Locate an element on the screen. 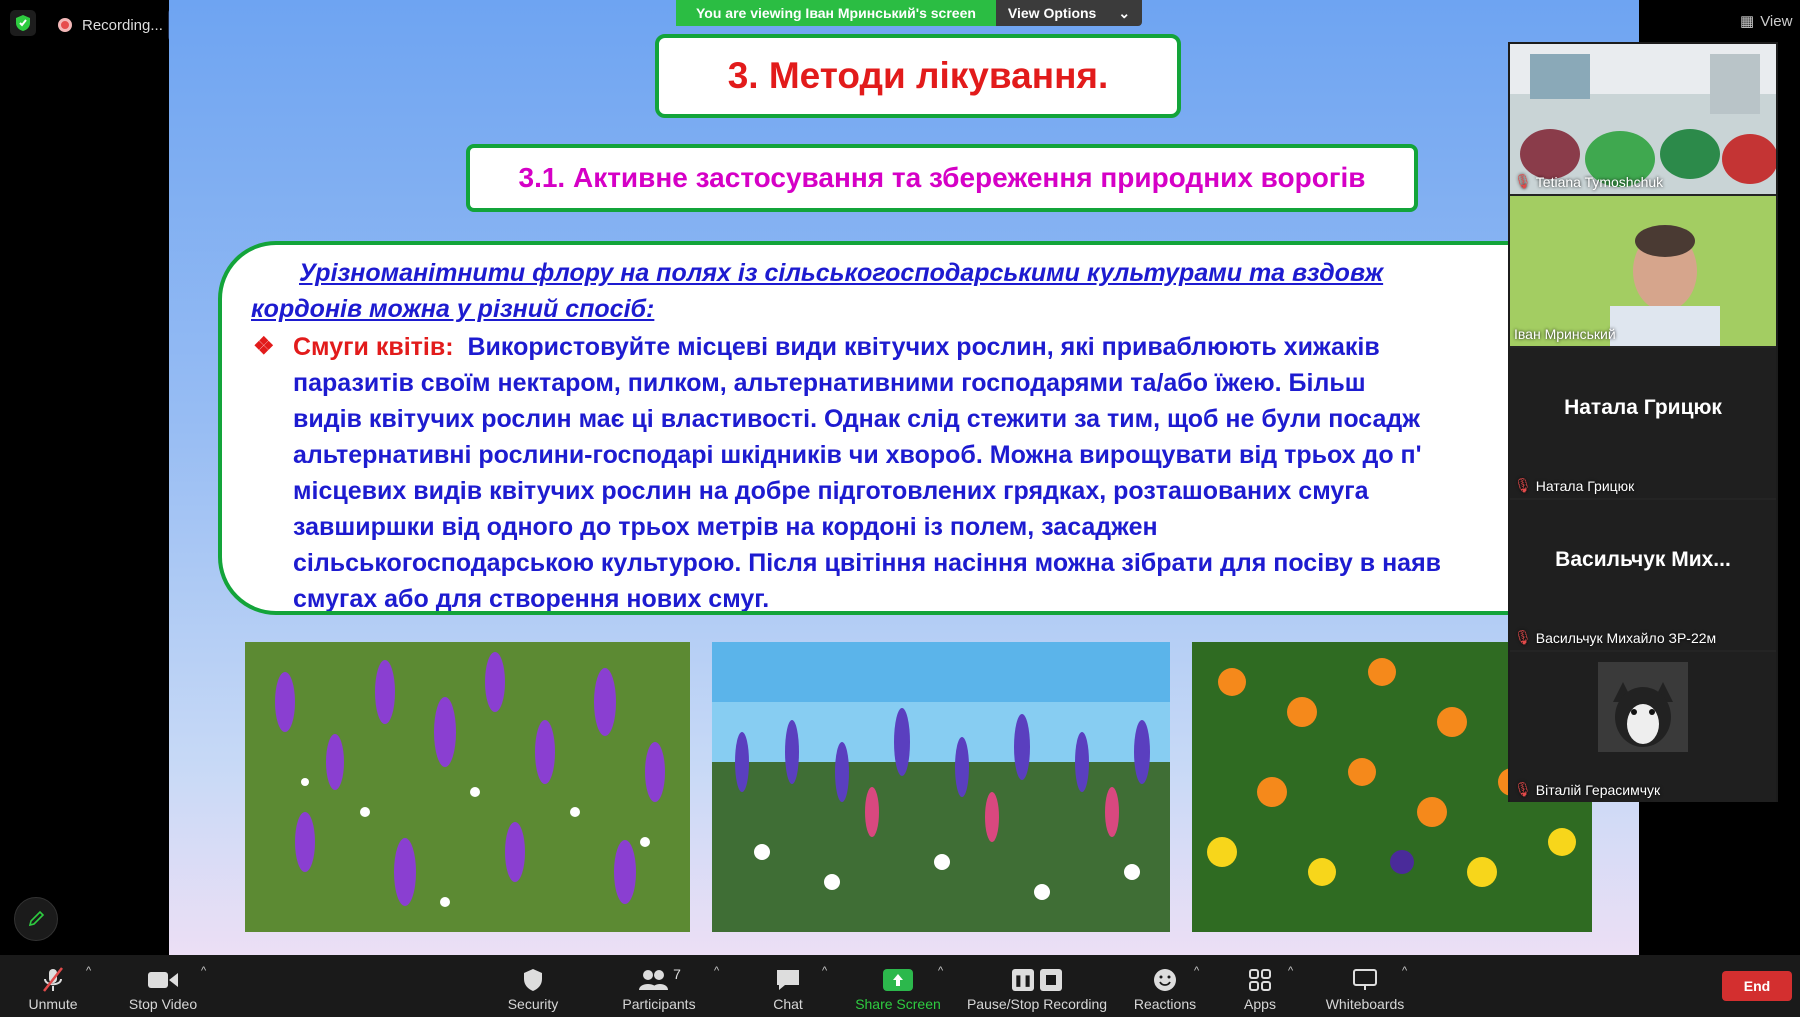 The width and height of the screenshot is (1800, 1017). participant-tile: 🎙 Tetiana Tymoshchuk is located at coordinates (1643, 119).